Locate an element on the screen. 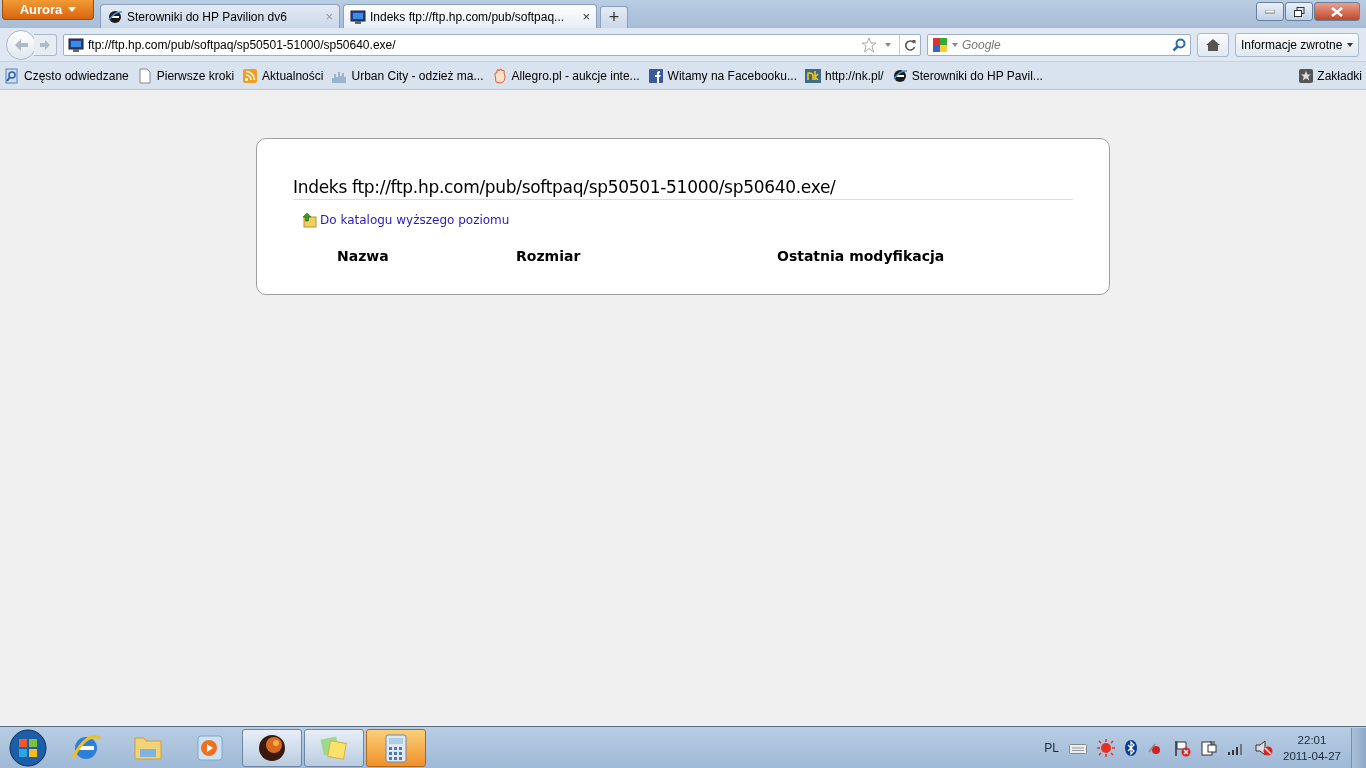  taskbar-button is located at coordinates (272, 747).